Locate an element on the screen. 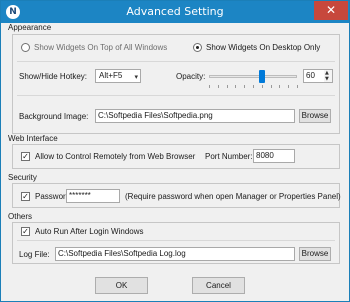 Image resolution: width=350 pixels, height=302 pixels. show-on-top-radio is located at coordinates (25, 47).